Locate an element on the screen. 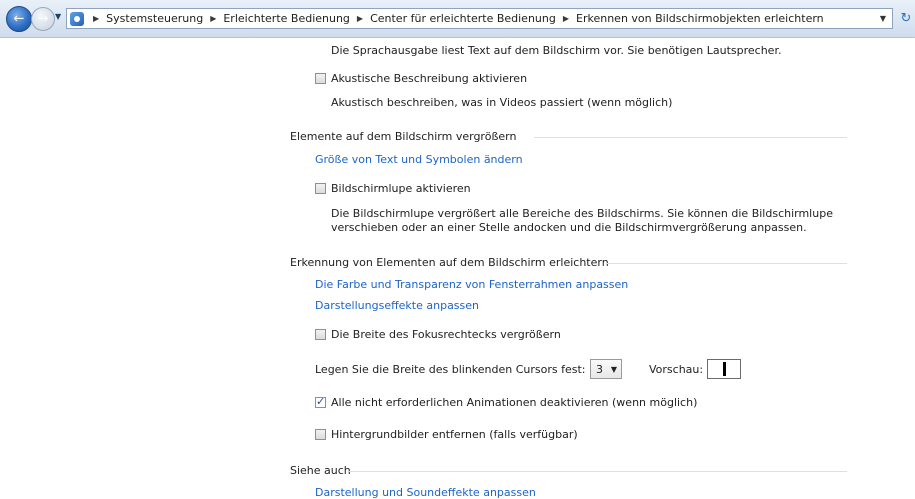 This screenshot has width=915, height=499. cursor-preview-bar is located at coordinates (724, 369).